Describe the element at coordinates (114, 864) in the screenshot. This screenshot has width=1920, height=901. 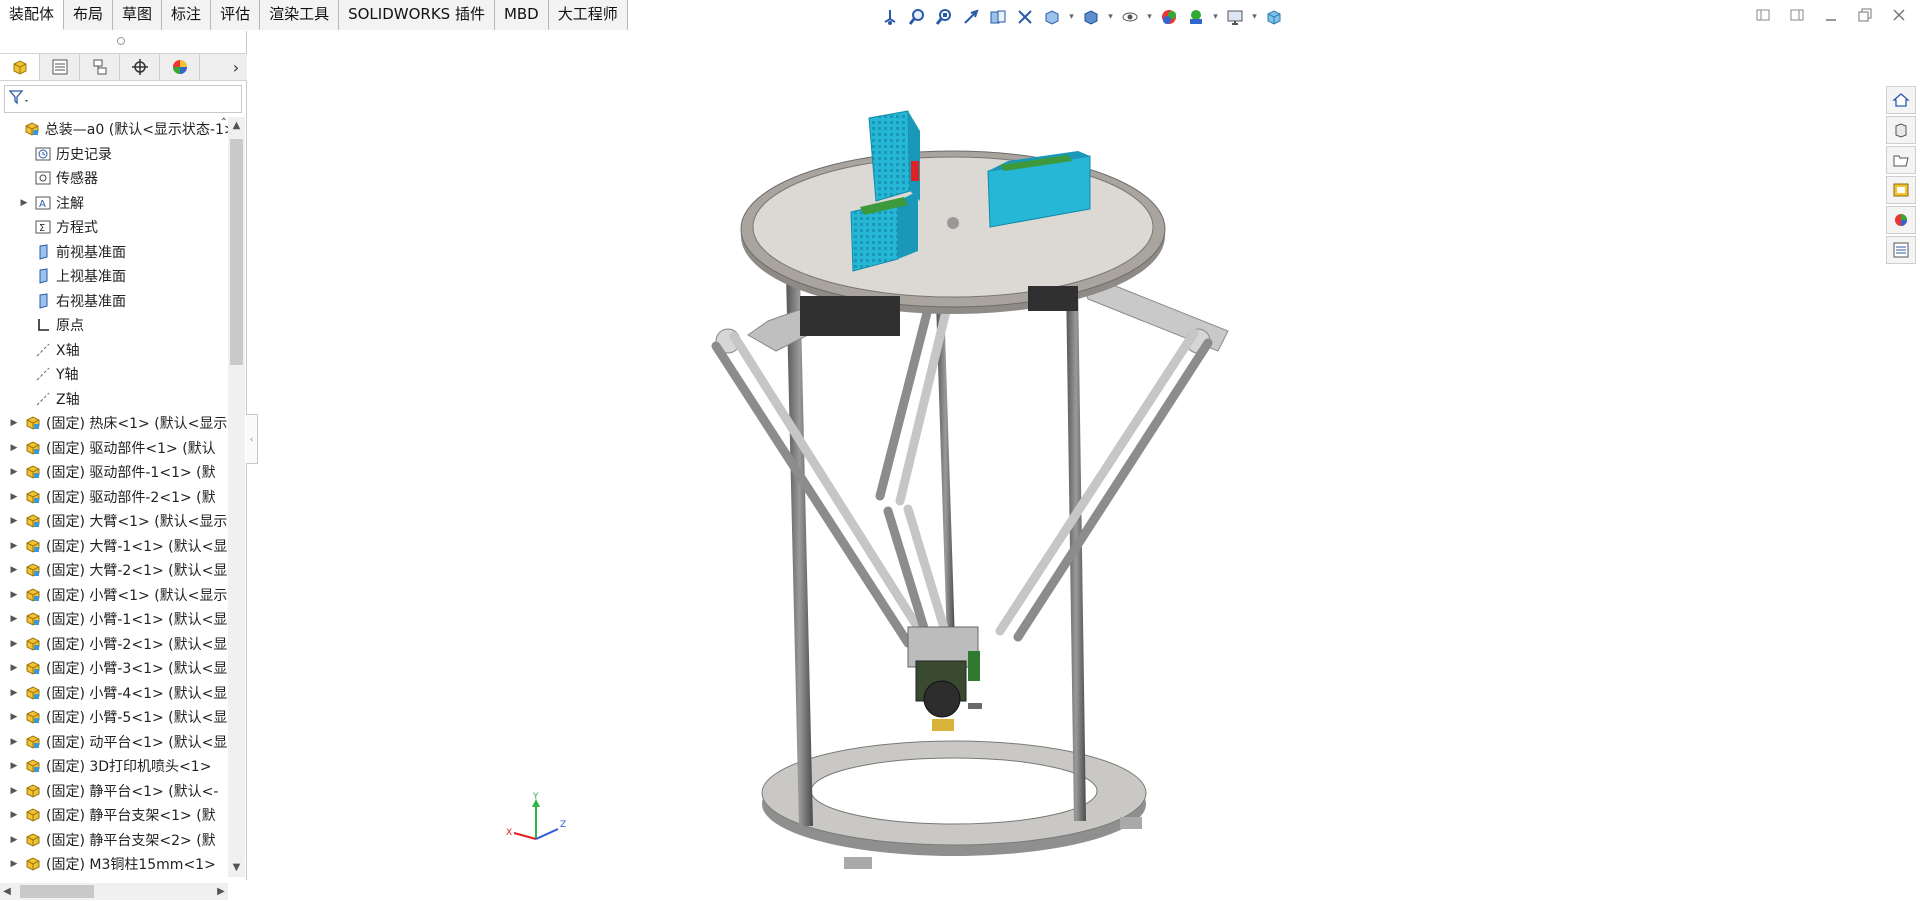
I see `tree-item: ▶ (固定) M3铜柱15mm<1>` at that location.